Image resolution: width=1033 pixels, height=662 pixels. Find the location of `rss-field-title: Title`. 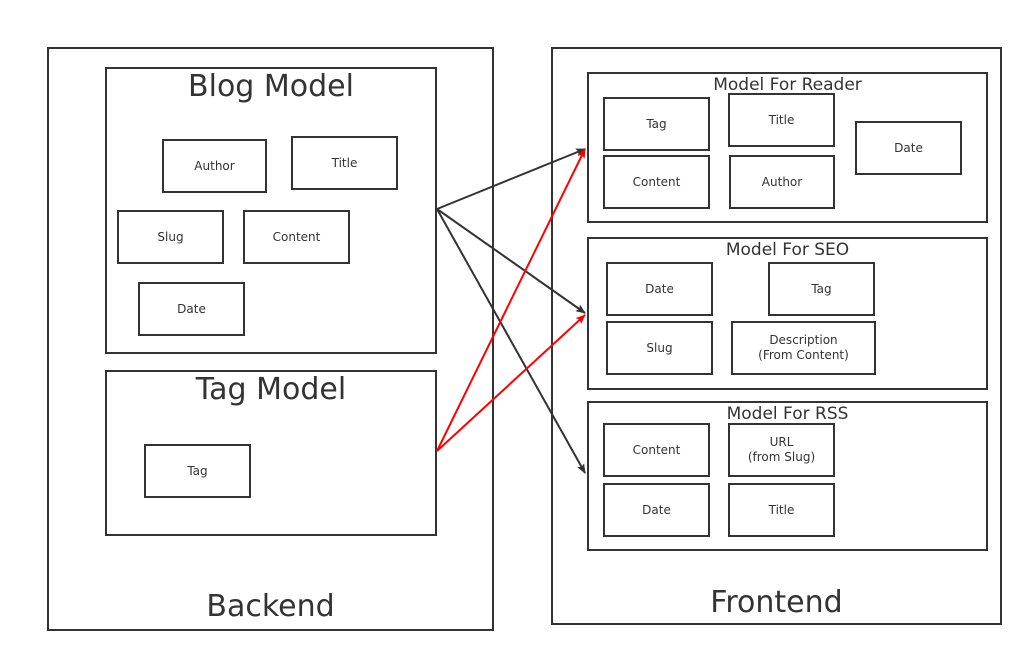

rss-field-title: Title is located at coordinates (781, 510).